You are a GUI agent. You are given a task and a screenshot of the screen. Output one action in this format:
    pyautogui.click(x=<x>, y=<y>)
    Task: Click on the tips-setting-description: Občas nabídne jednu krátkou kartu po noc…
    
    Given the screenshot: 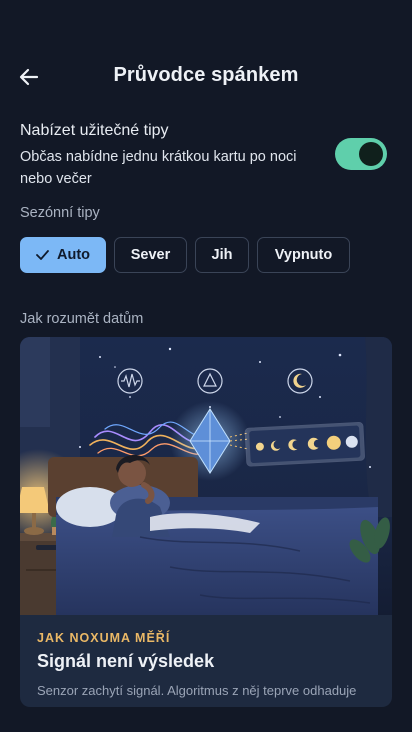 What is the action you would take?
    pyautogui.click(x=158, y=168)
    